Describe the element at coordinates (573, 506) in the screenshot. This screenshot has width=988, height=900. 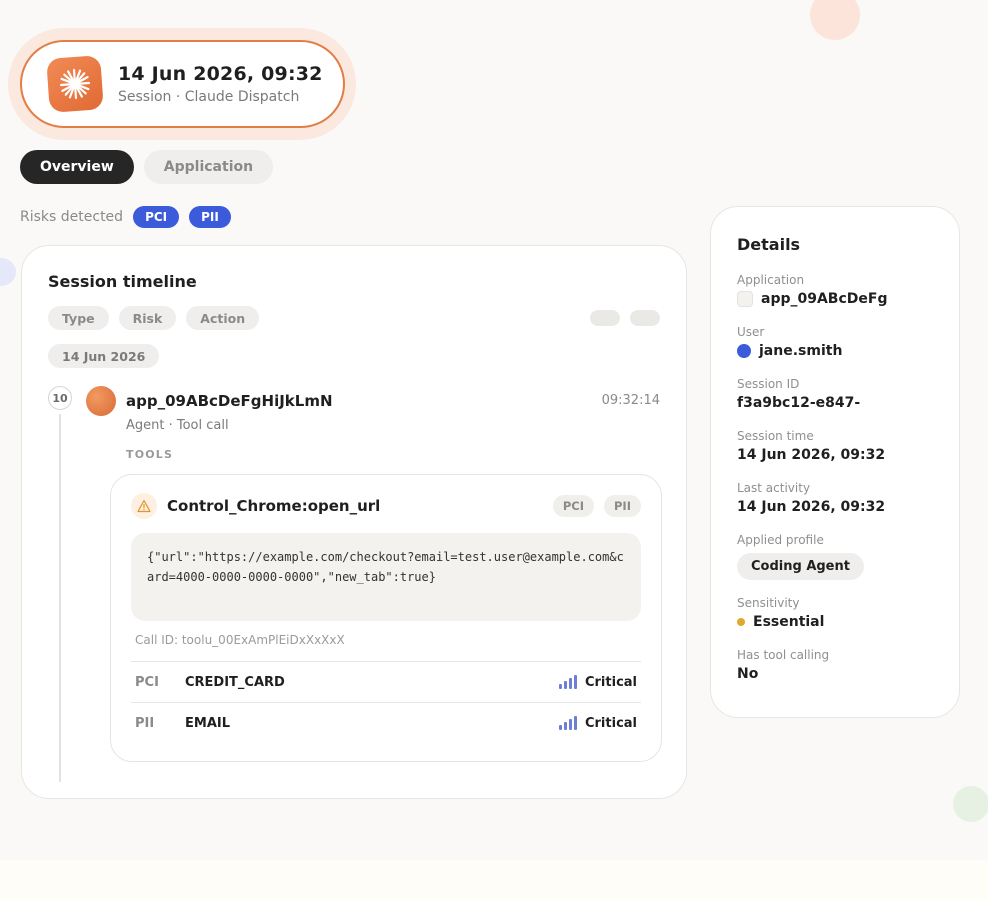
I see `tool-badge-pci: PCI` at that location.